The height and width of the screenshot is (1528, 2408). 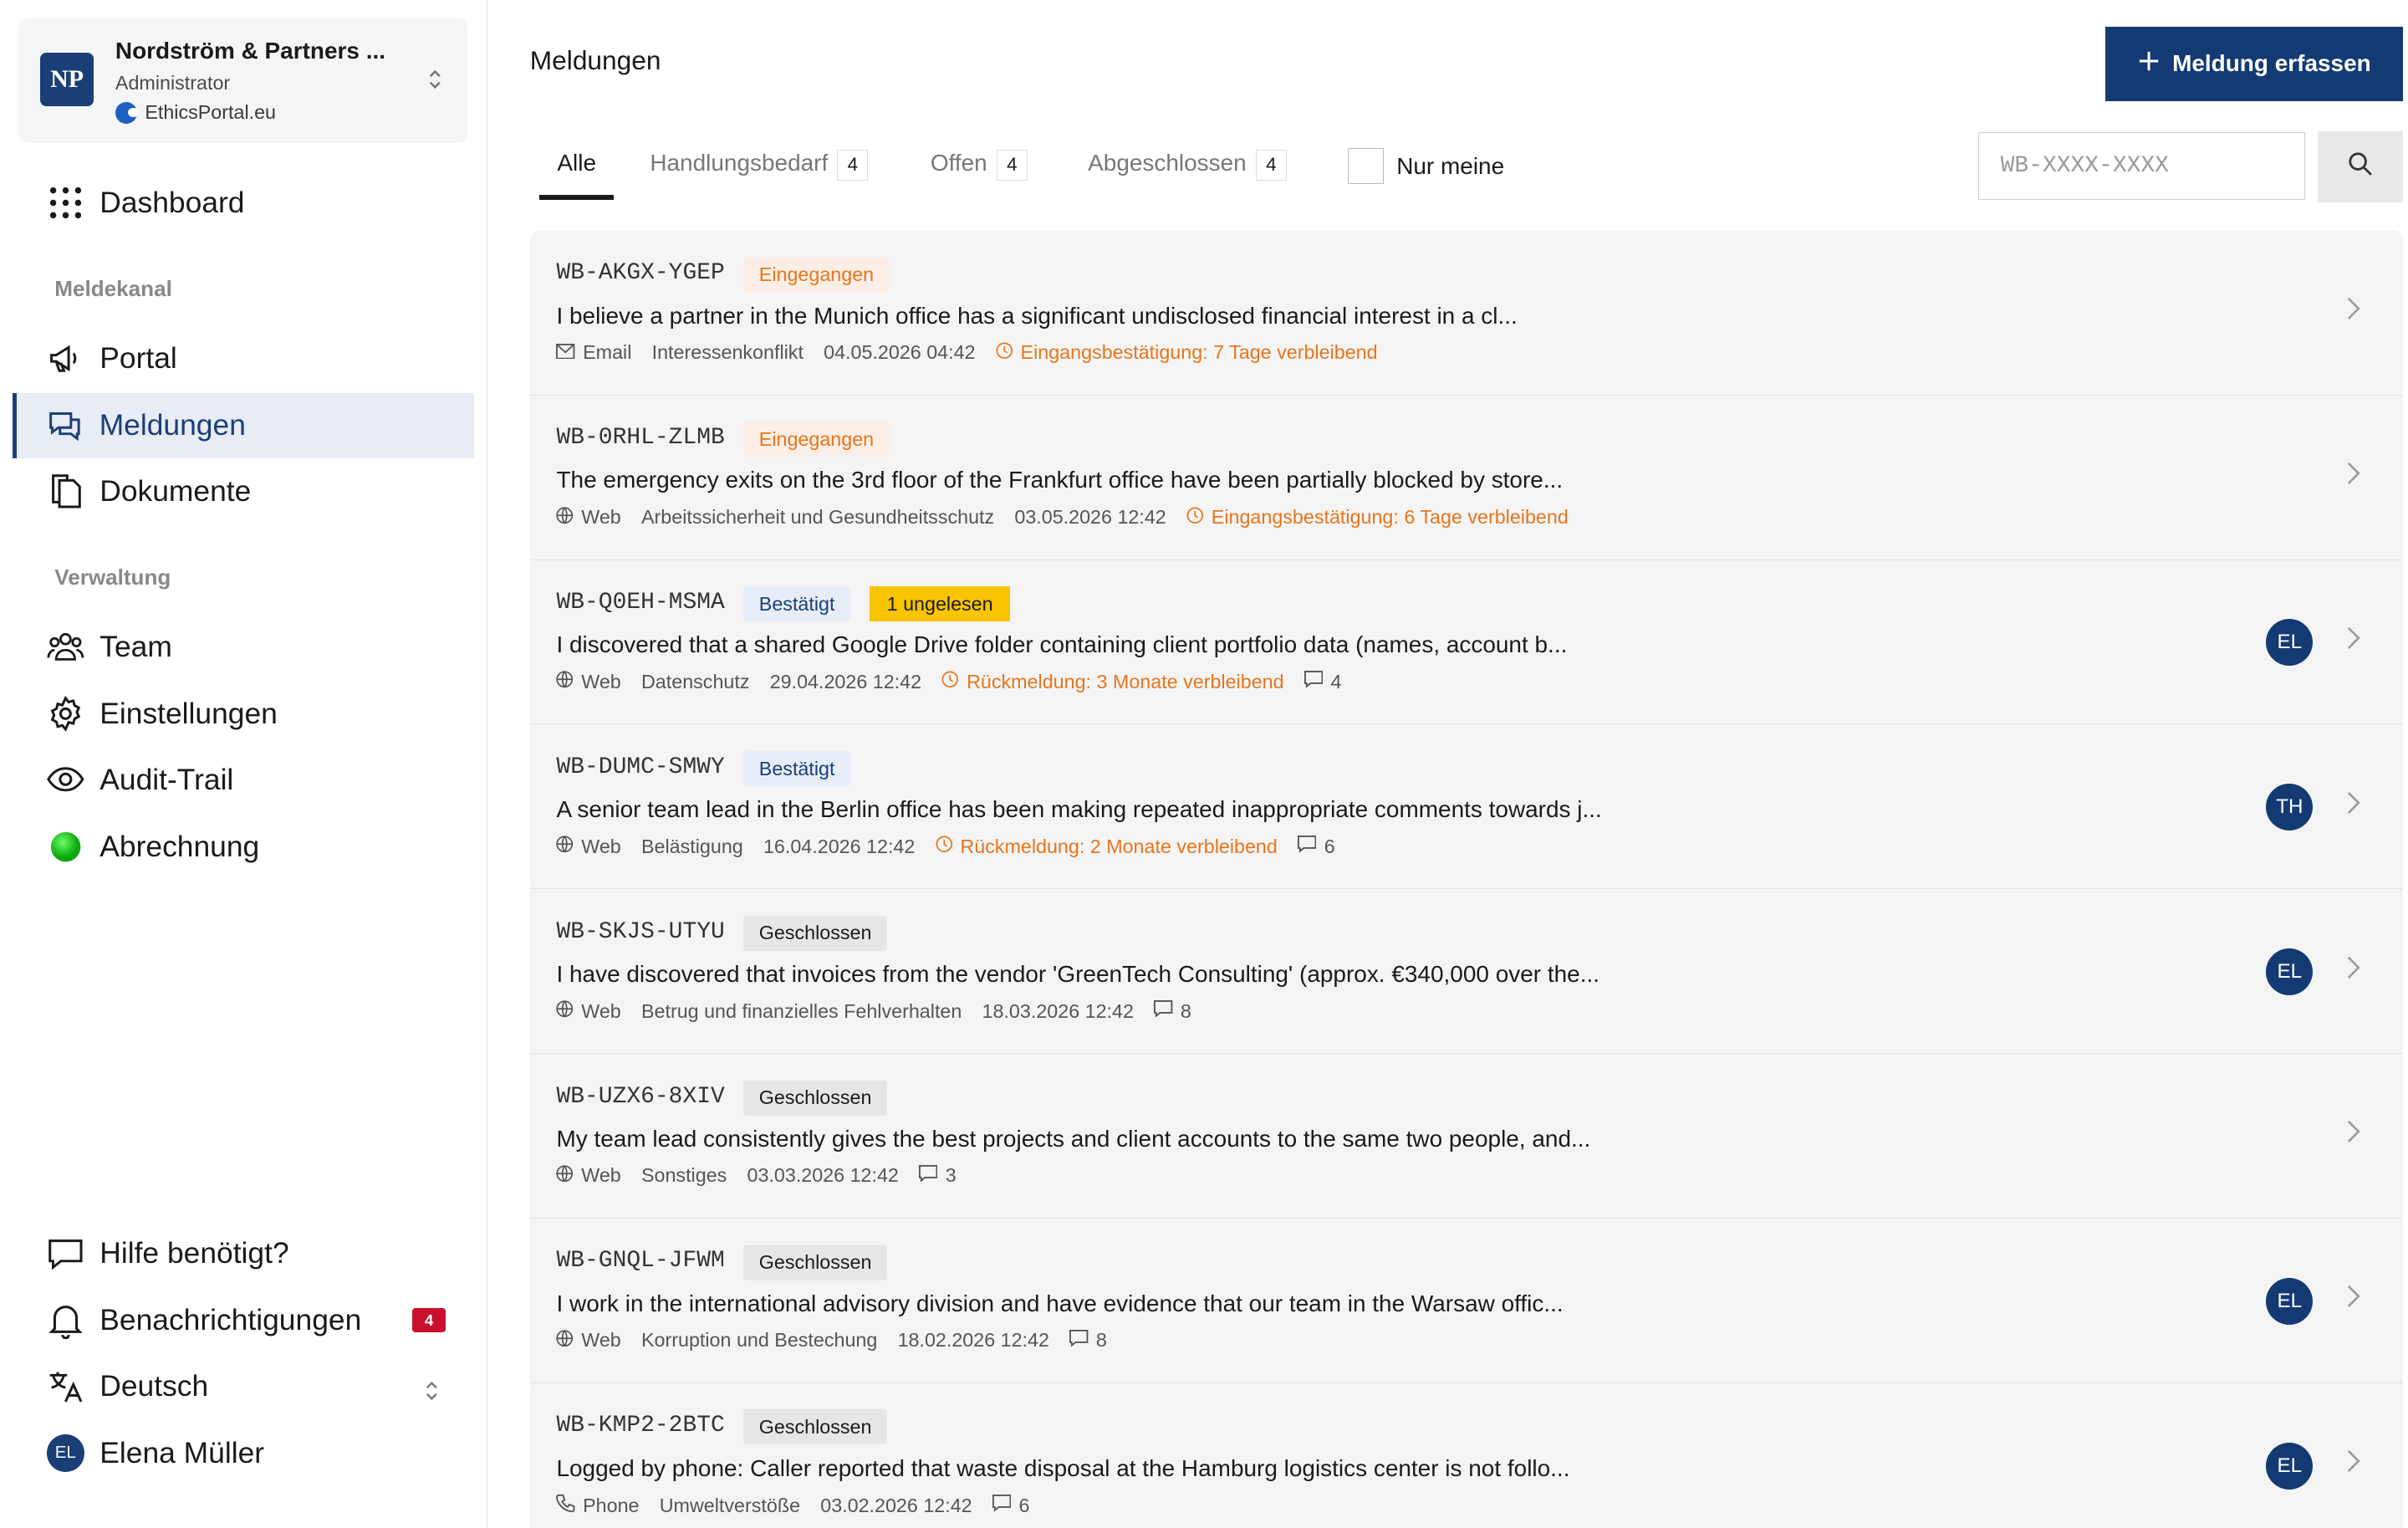 What do you see at coordinates (428, 1320) in the screenshot?
I see `notifications-count-badge: 4` at bounding box center [428, 1320].